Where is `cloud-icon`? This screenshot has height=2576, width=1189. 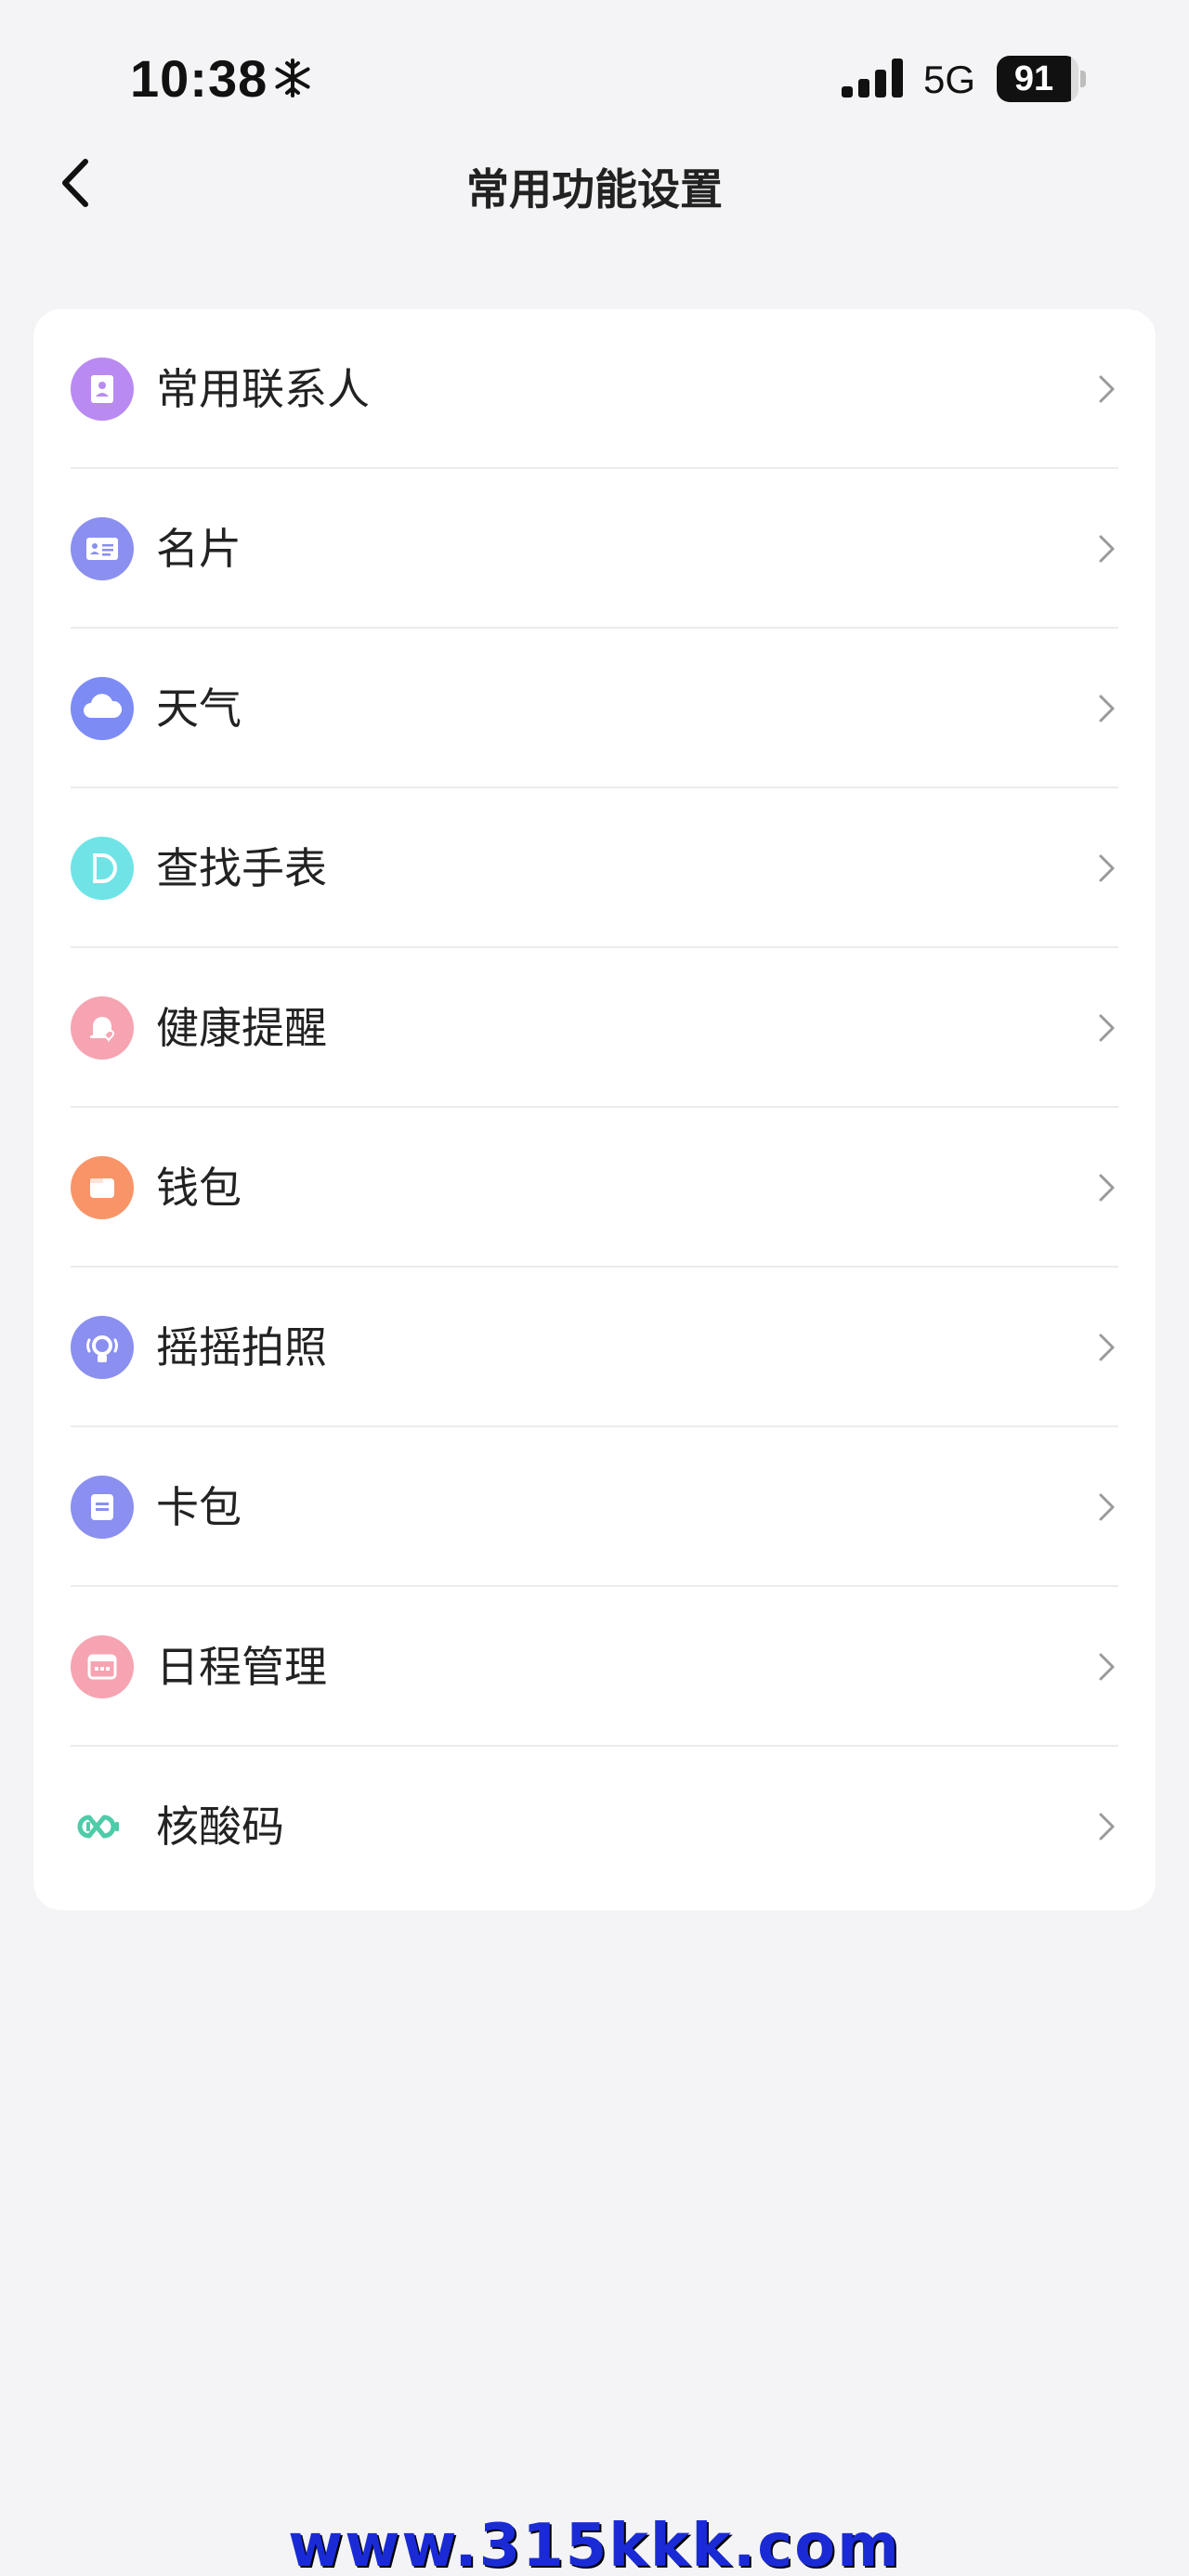 cloud-icon is located at coordinates (103, 708).